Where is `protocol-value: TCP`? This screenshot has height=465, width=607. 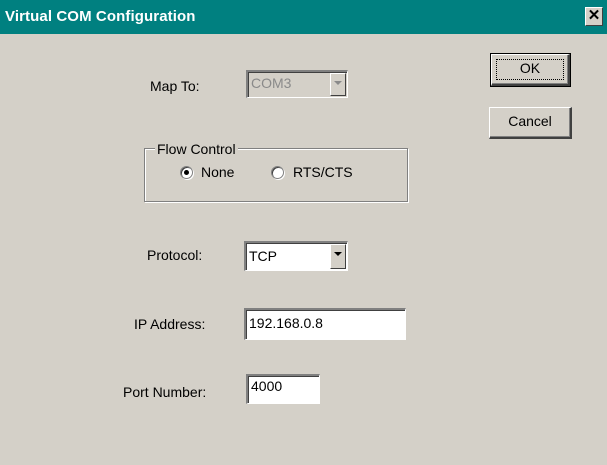
protocol-value: TCP is located at coordinates (263, 256).